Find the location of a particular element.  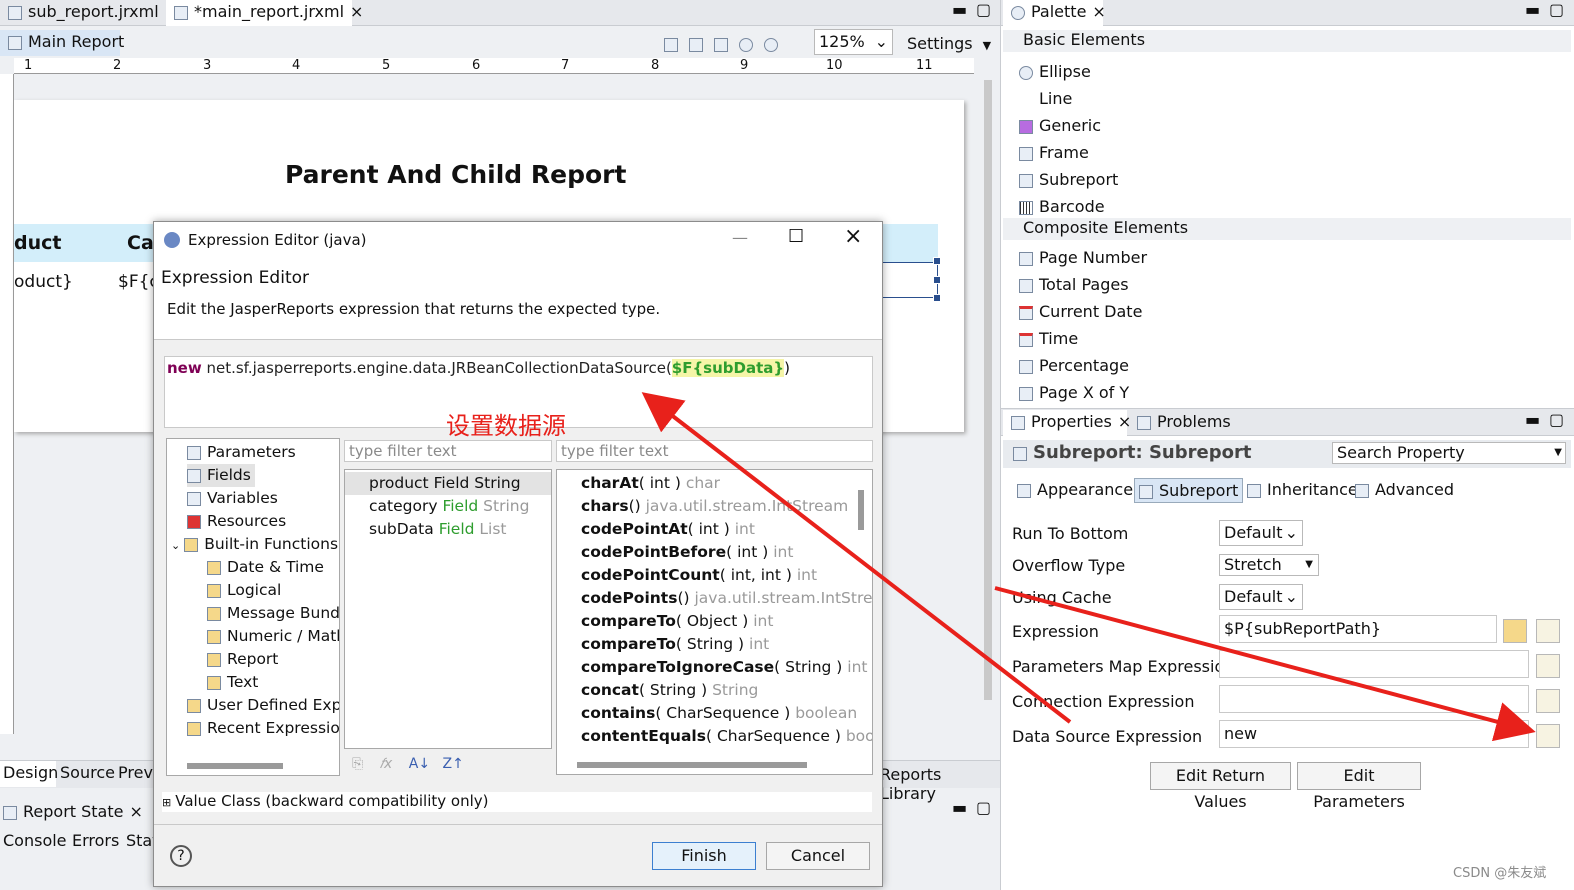

arrow-to-expression is located at coordinates (856, 558).